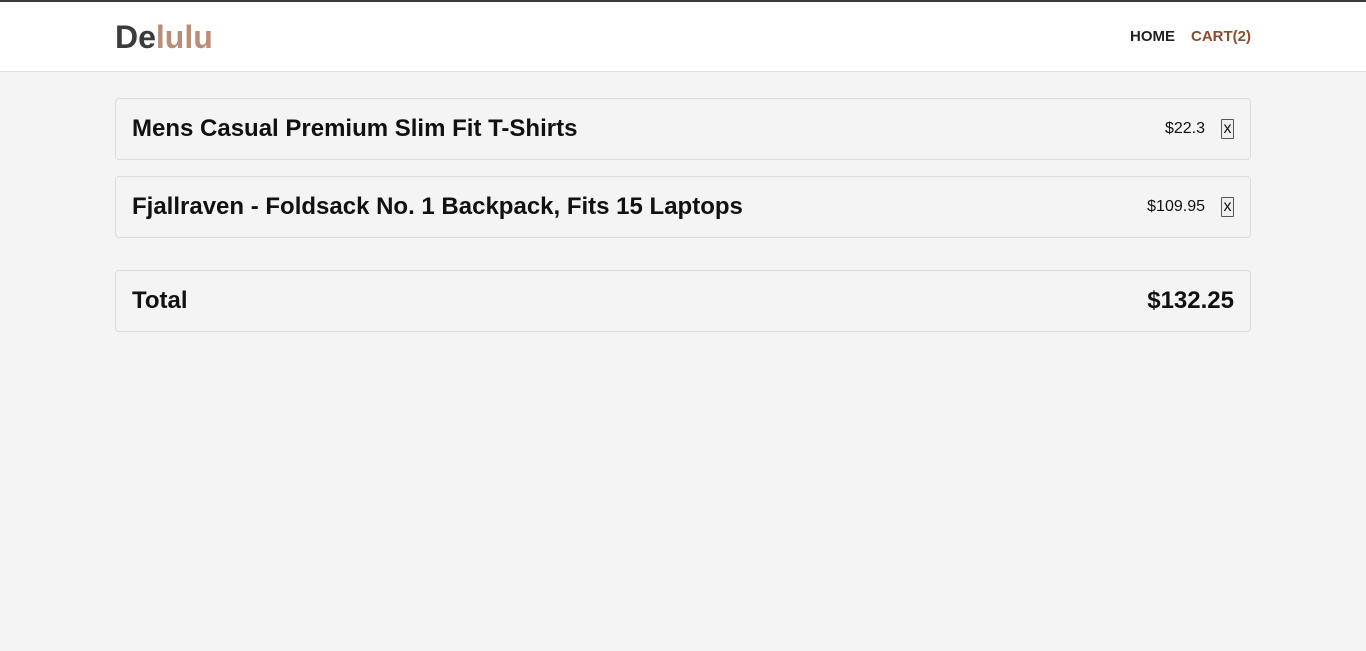 This screenshot has width=1366, height=651. Describe the element at coordinates (135, 36) in the screenshot. I see `logo-part-1: De` at that location.